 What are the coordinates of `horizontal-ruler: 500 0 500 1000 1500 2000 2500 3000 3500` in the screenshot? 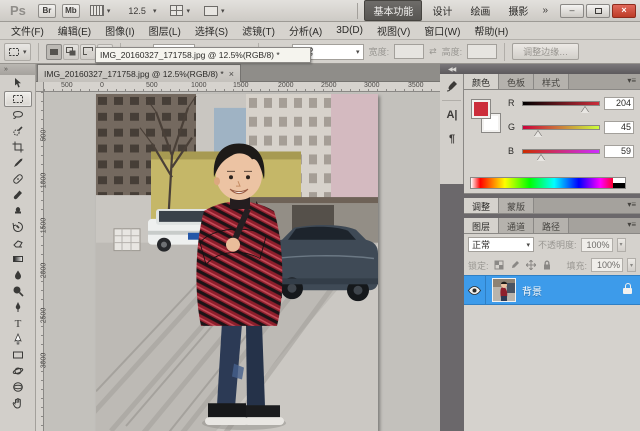 It's located at (242, 87).